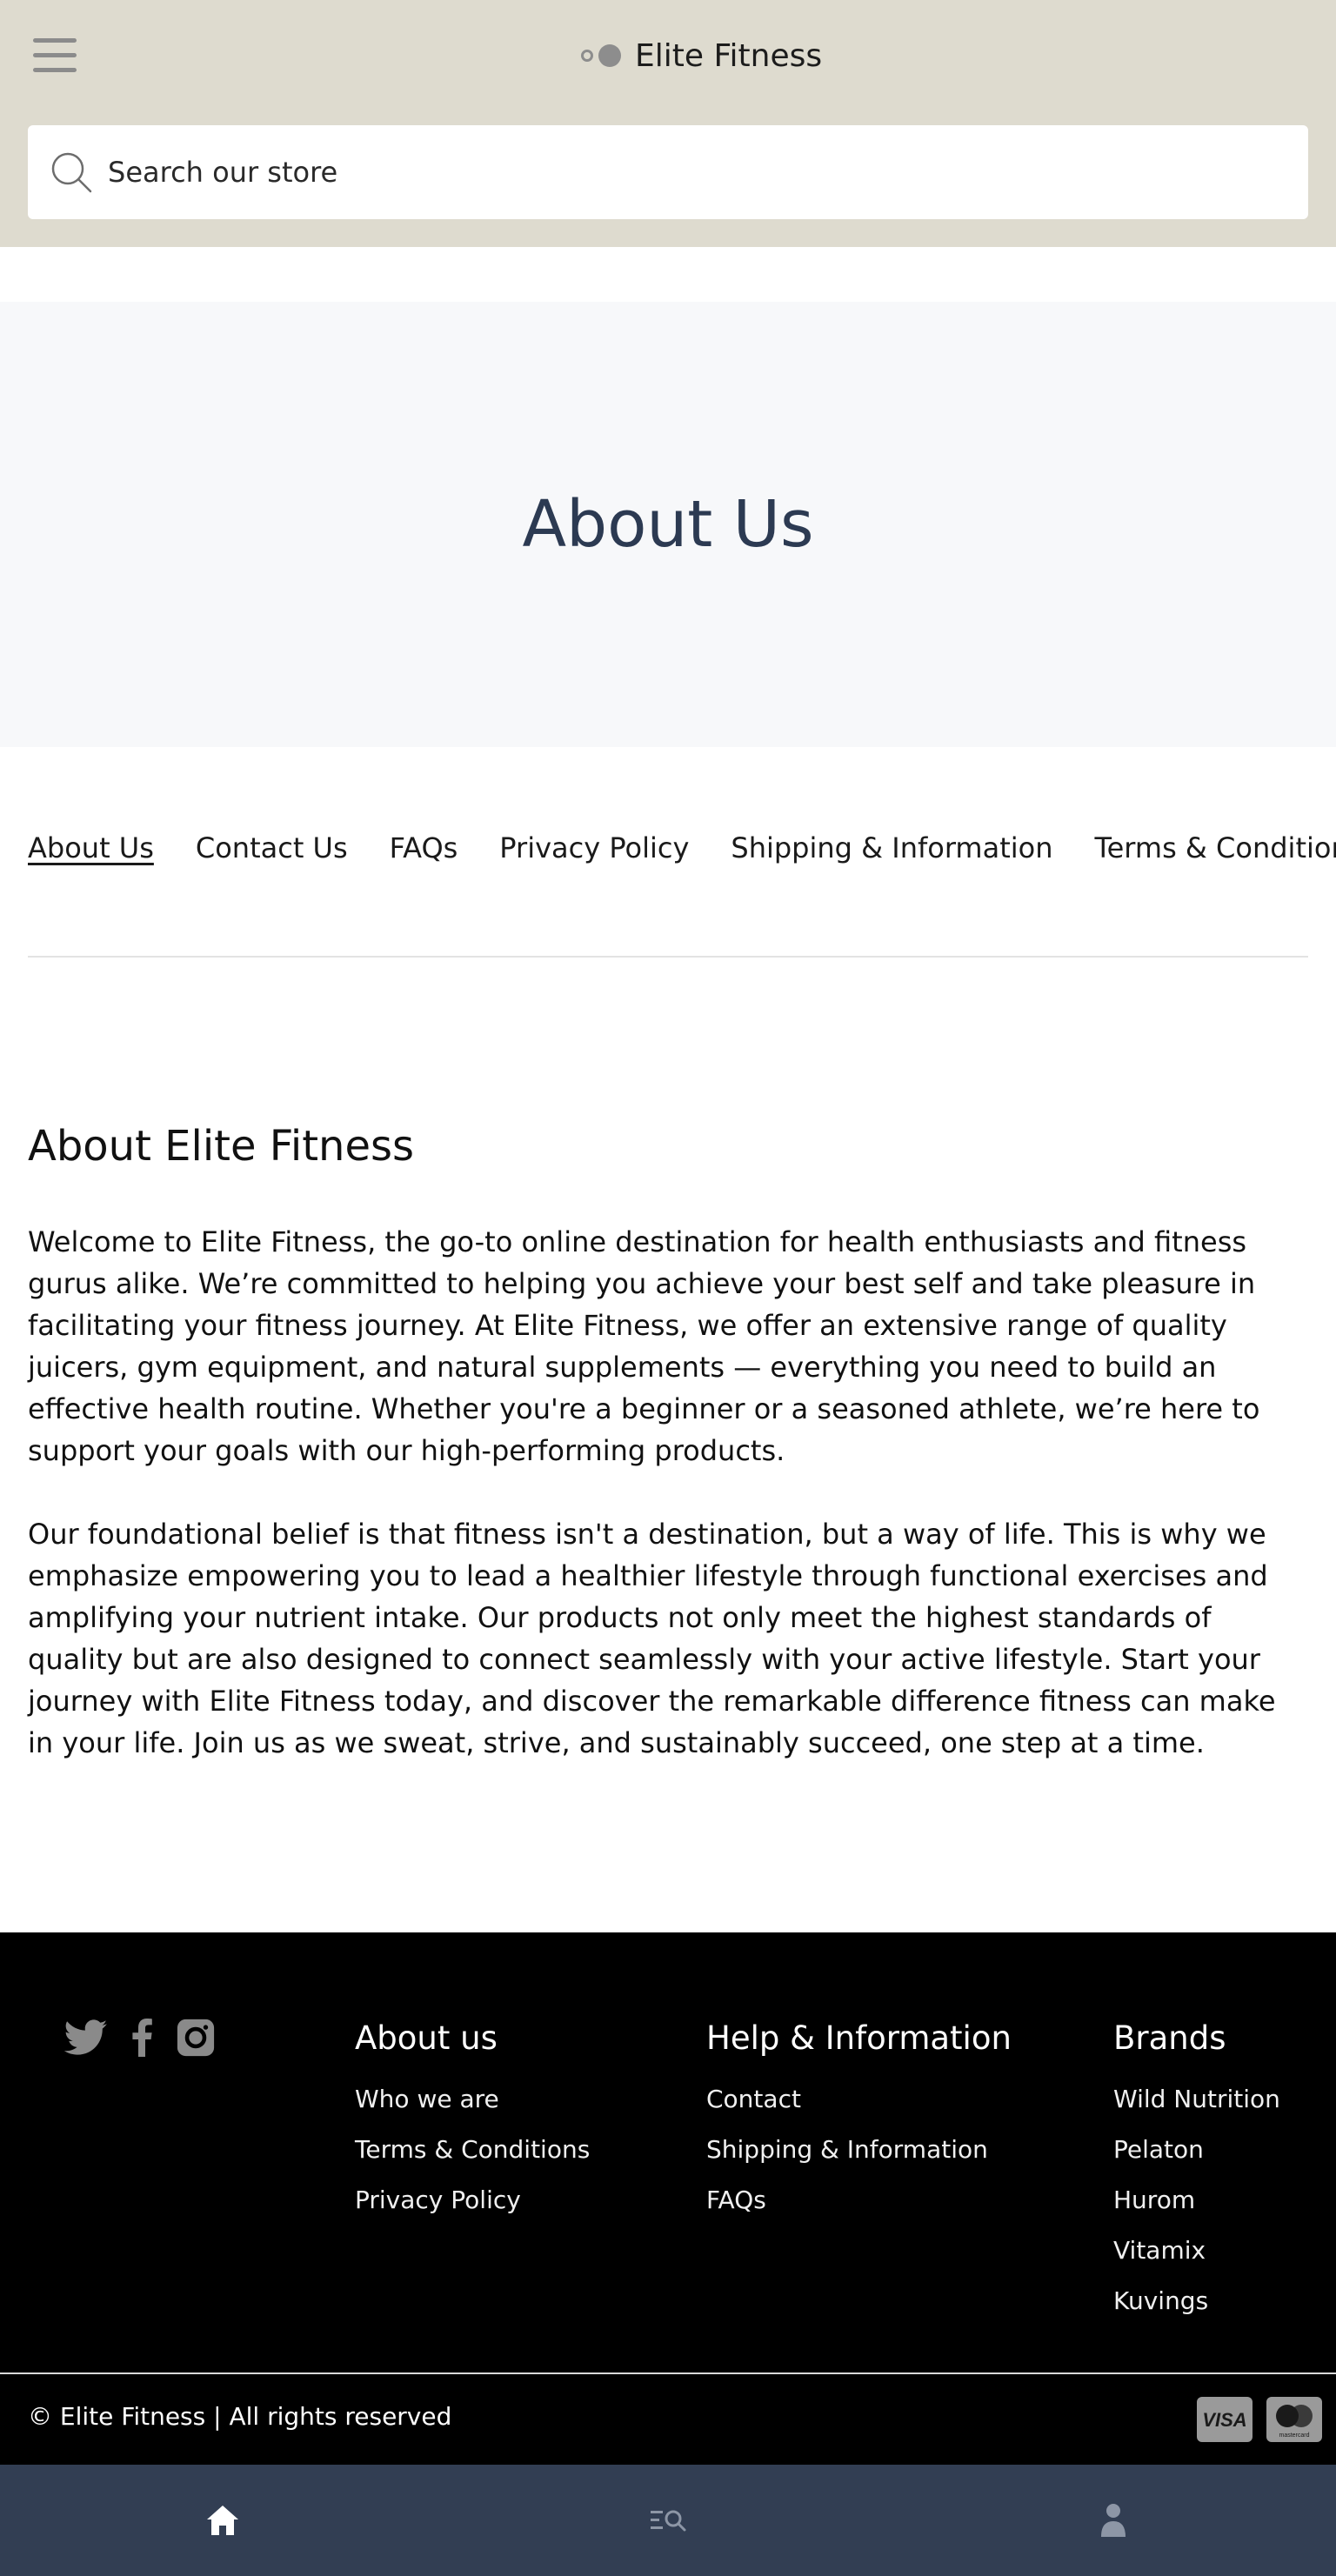  Describe the element at coordinates (71, 173) in the screenshot. I see `search-icon` at that location.